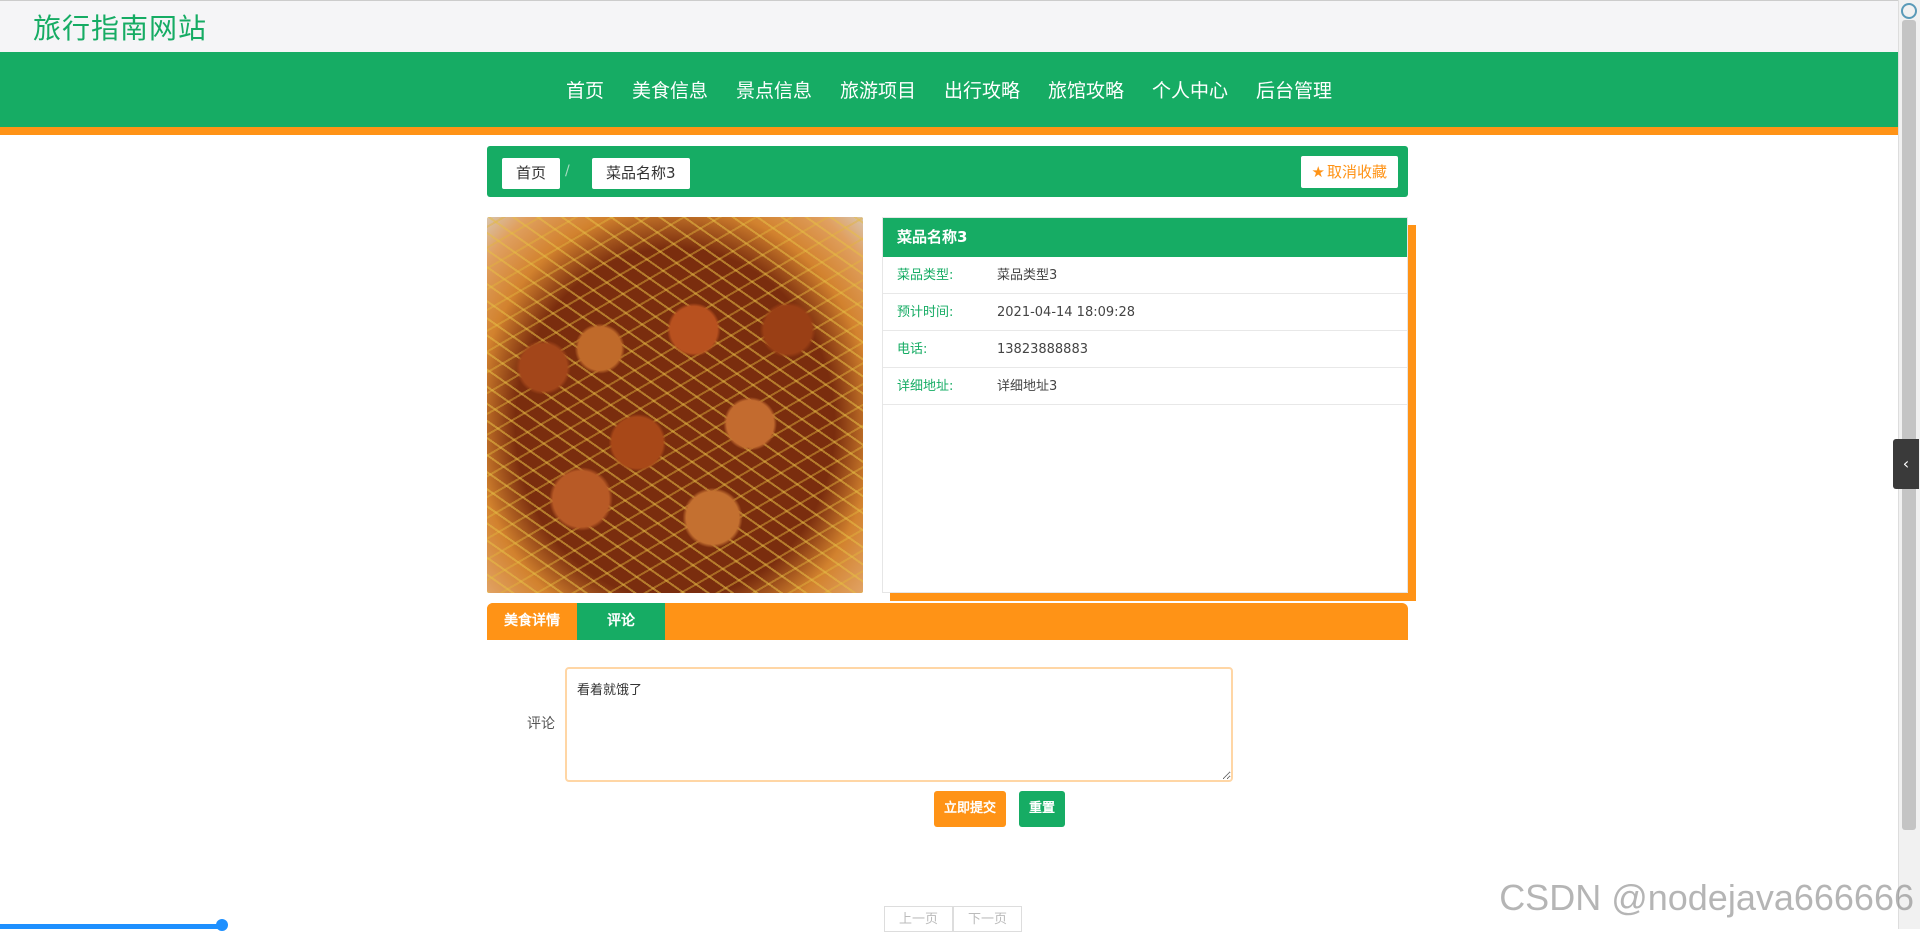 The width and height of the screenshot is (1920, 933). I want to click on comment-input: 看着就饿了, so click(899, 724).